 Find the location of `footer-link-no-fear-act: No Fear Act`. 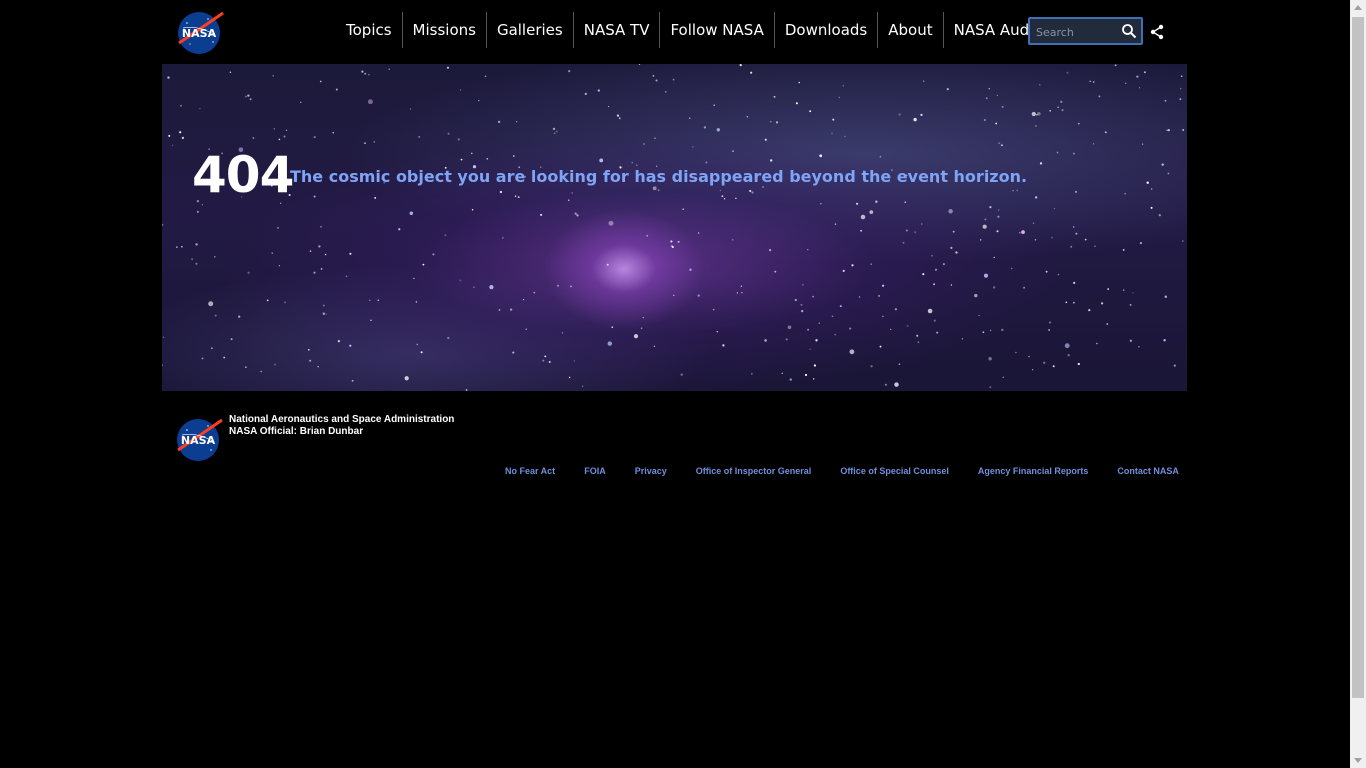

footer-link-no-fear-act: No Fear Act is located at coordinates (530, 471).